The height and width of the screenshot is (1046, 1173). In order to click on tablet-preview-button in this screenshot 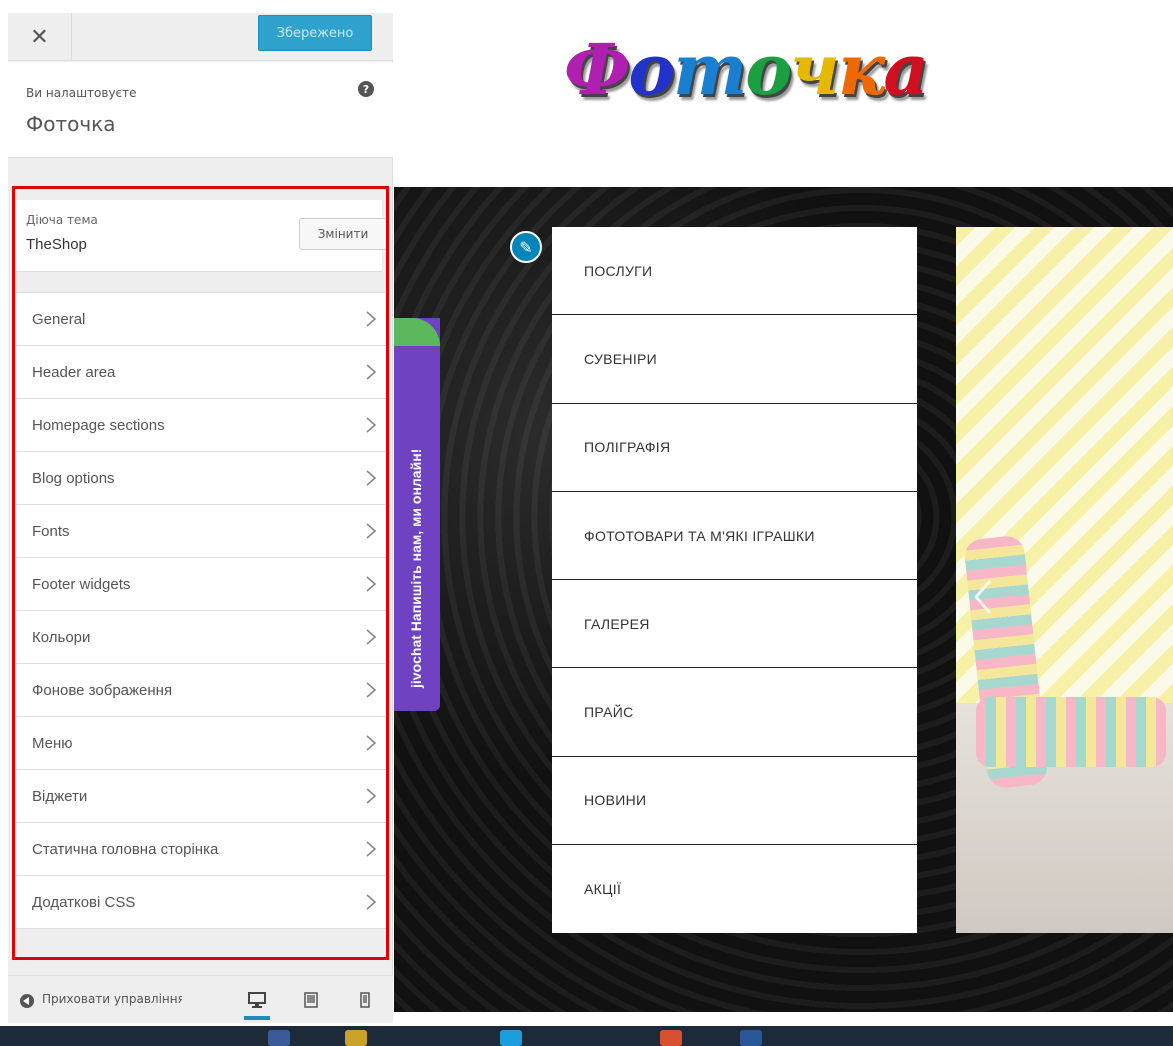, I will do `click(311, 1000)`.